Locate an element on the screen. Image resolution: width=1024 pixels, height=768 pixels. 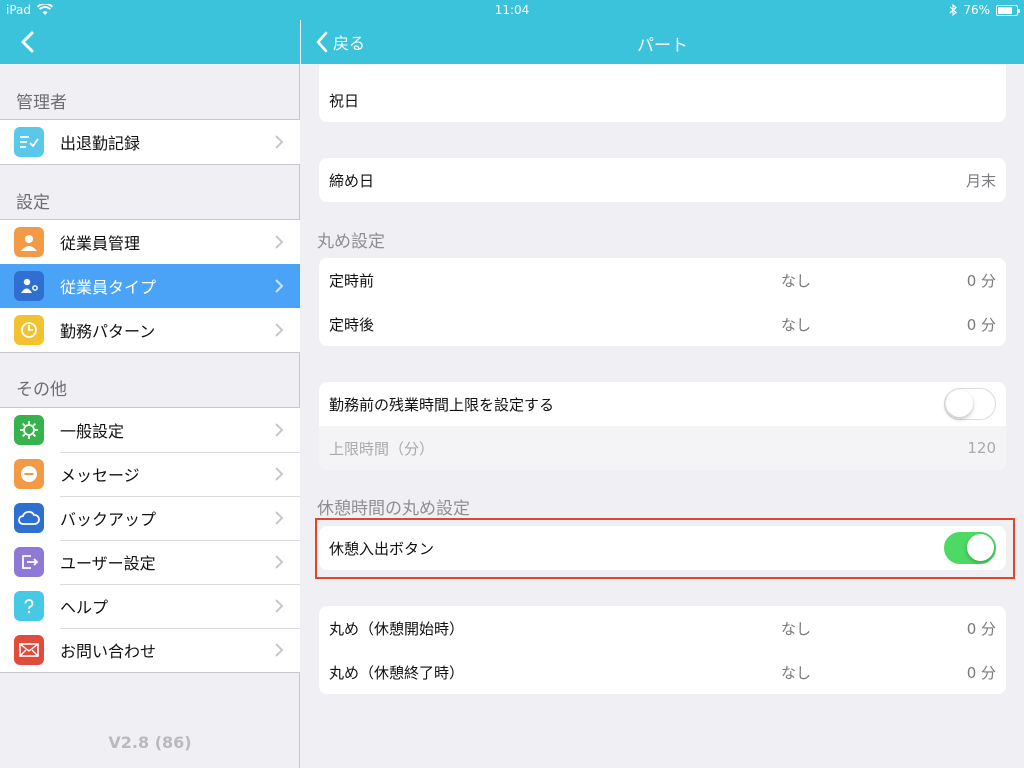
sidebar-item-attendance-records: 出退勤記録 is located at coordinates (150, 142).